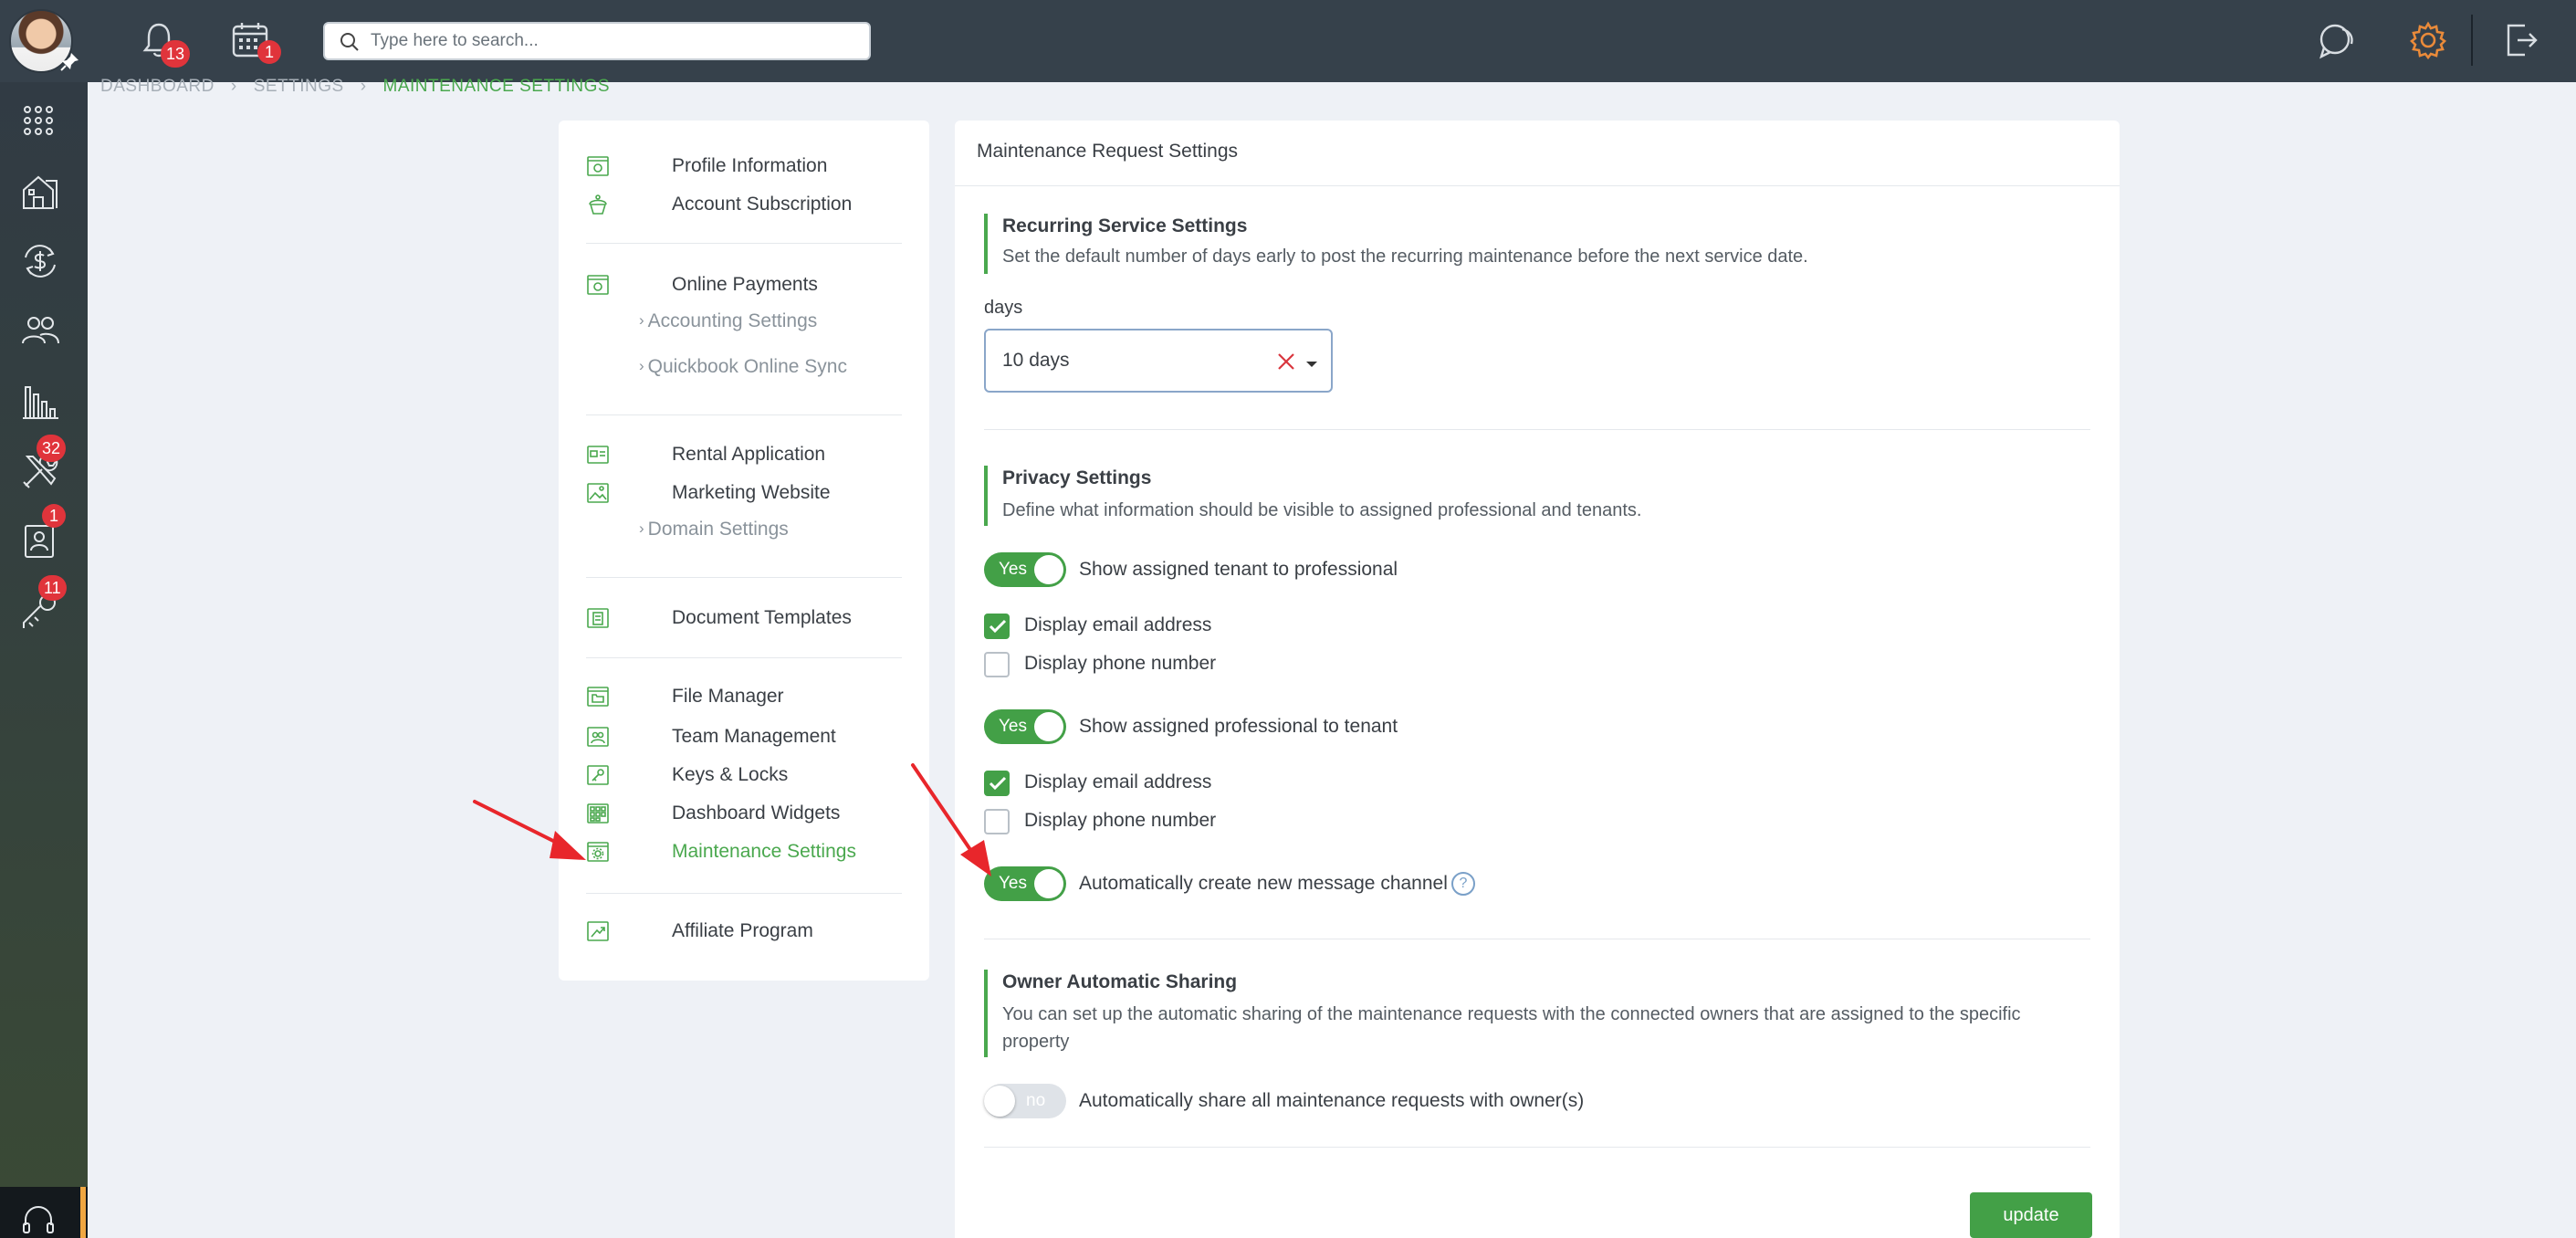  Describe the element at coordinates (1463, 884) in the screenshot. I see `help-icon: ?` at that location.